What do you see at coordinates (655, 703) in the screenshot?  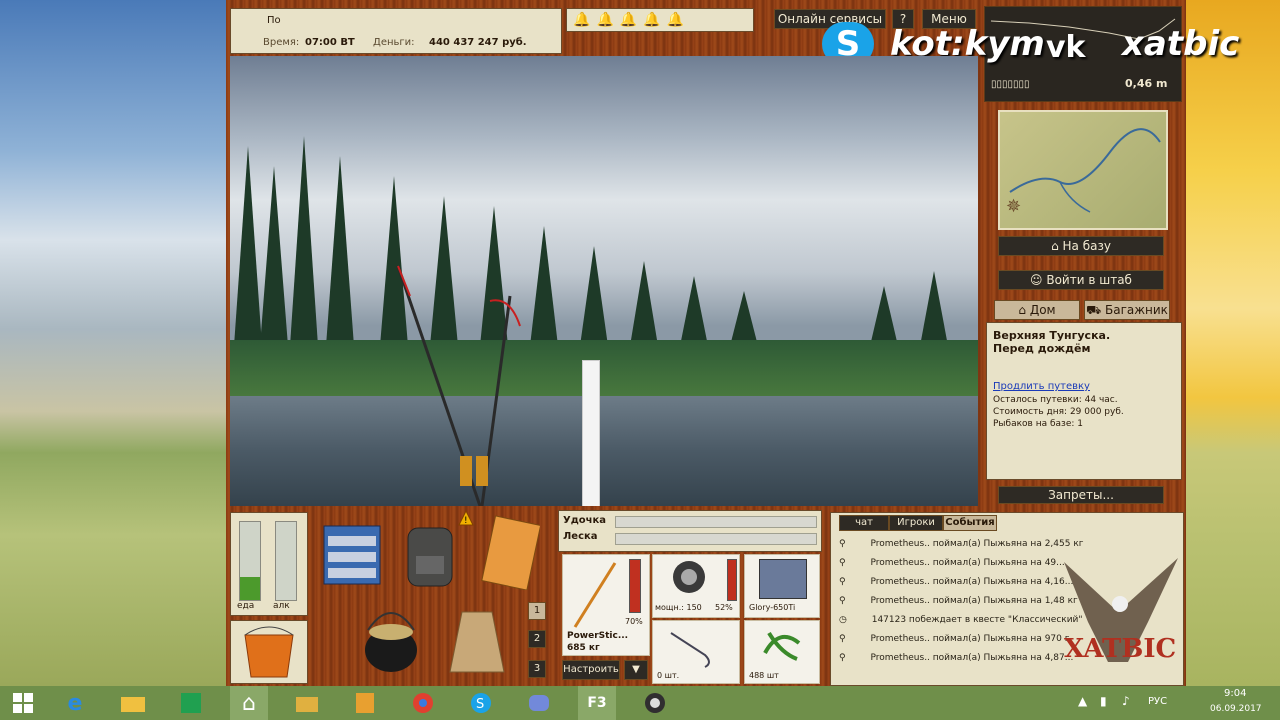 I see `obs-icon` at bounding box center [655, 703].